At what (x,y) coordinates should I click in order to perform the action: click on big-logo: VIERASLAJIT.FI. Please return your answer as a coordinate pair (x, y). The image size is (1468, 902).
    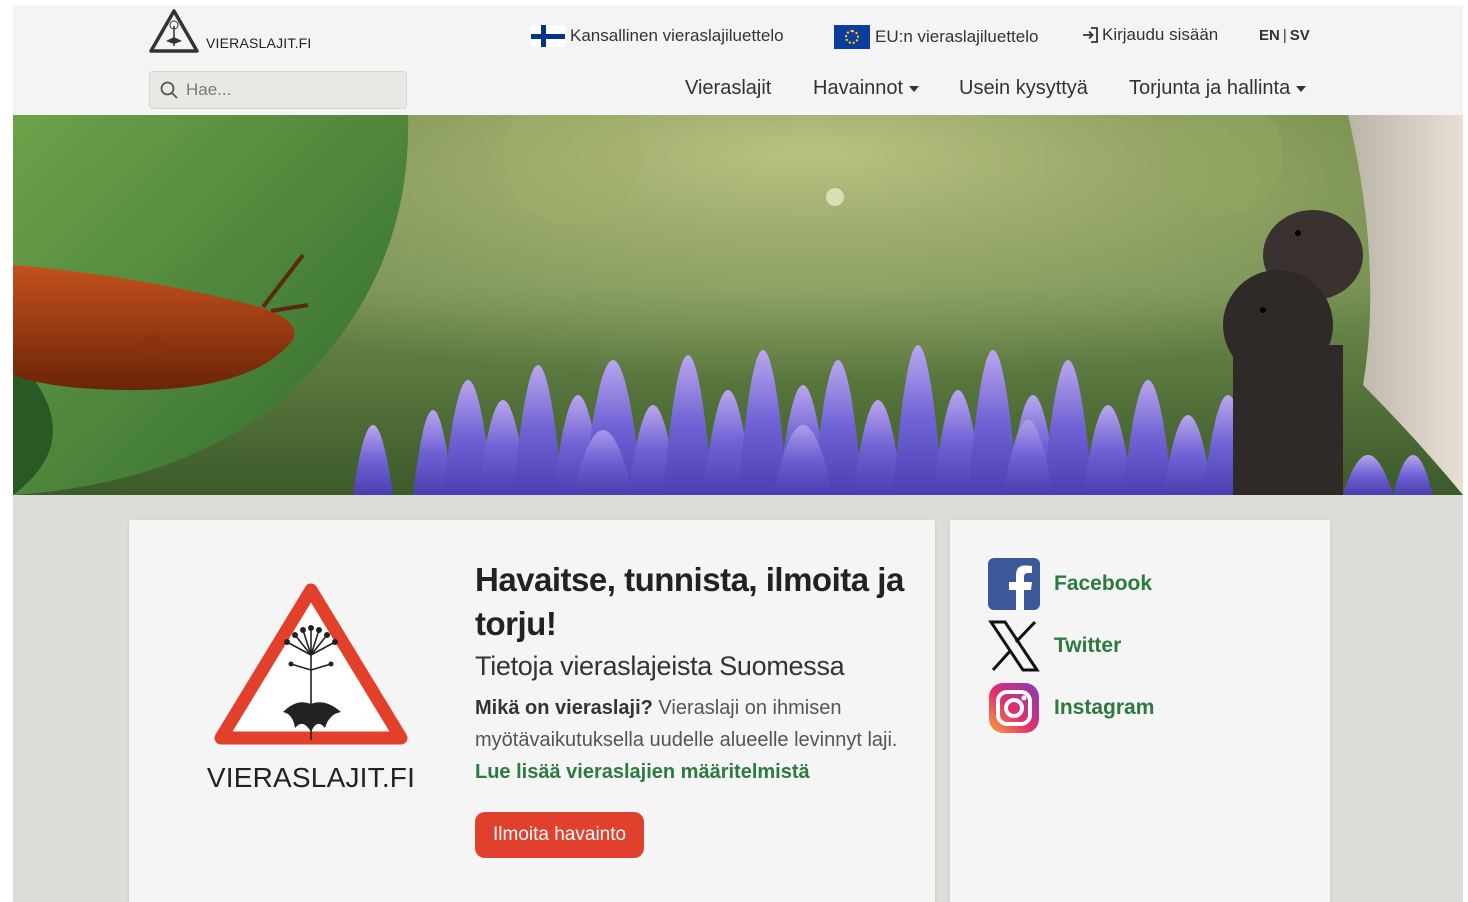
    Looking at the image, I should click on (311, 686).